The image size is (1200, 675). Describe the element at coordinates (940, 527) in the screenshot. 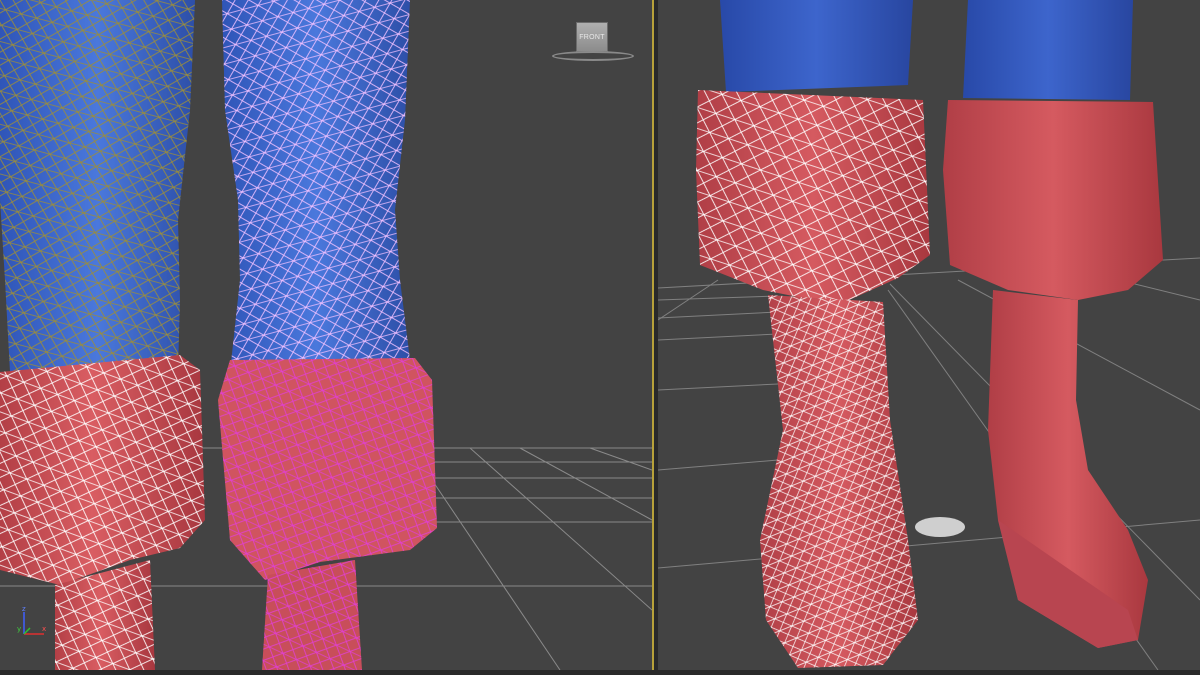

I see `ground-shadow` at that location.